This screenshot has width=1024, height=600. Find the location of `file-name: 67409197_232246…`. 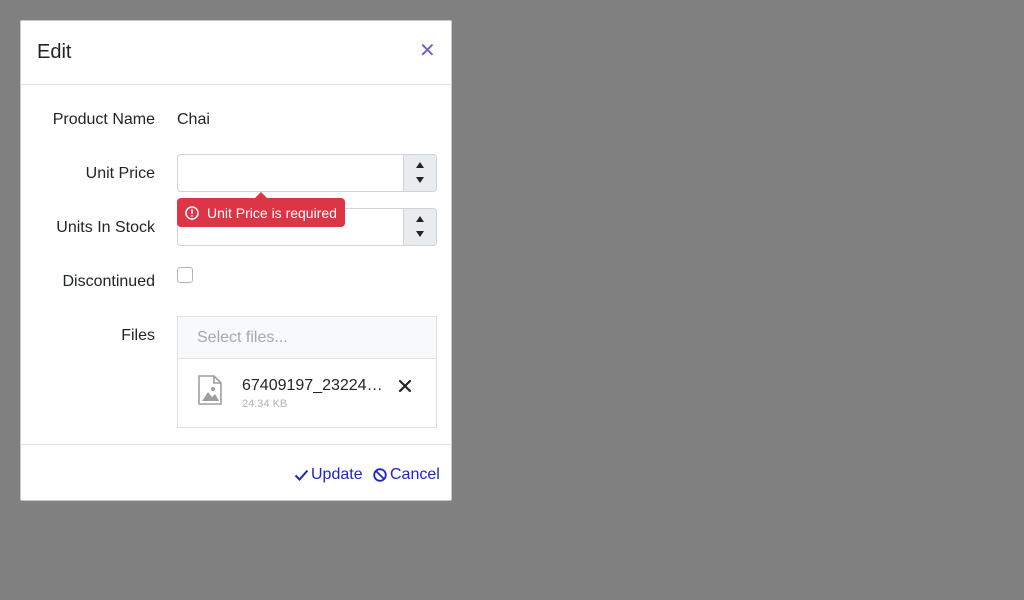

file-name: 67409197_232246… is located at coordinates (315, 385).